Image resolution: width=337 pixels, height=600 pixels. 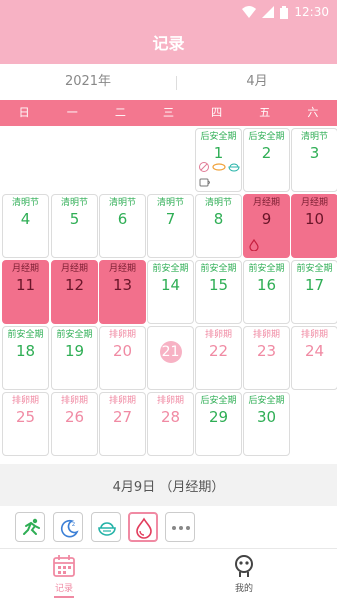 What do you see at coordinates (257, 82) in the screenshot?
I see `month-selector: 4月` at bounding box center [257, 82].